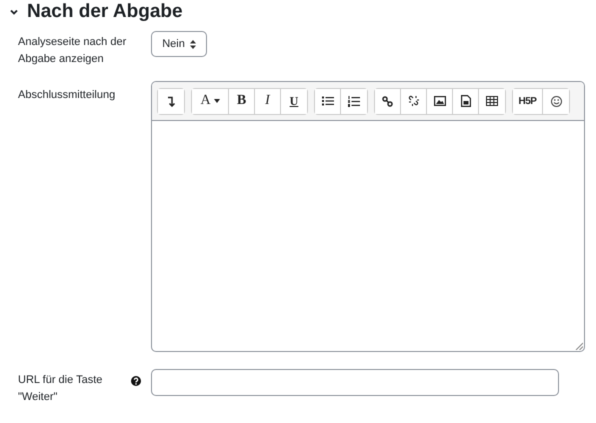  What do you see at coordinates (413, 101) in the screenshot?
I see `unlink-icon` at bounding box center [413, 101].